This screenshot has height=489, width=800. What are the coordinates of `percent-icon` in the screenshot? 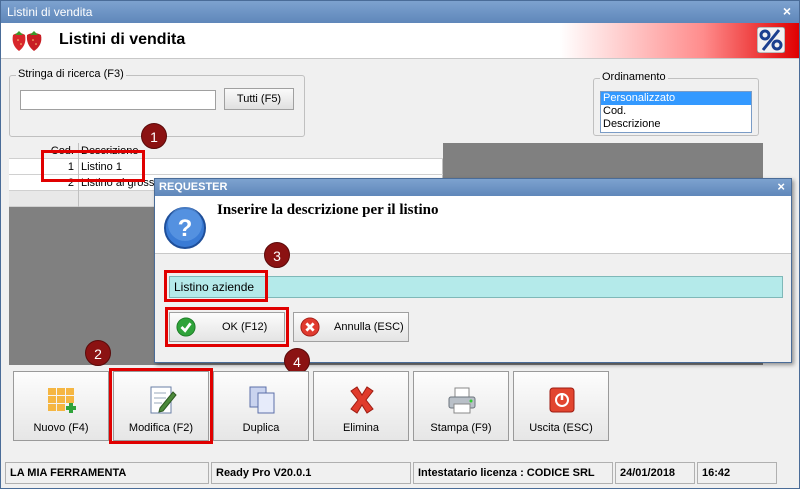 It's located at (771, 40).